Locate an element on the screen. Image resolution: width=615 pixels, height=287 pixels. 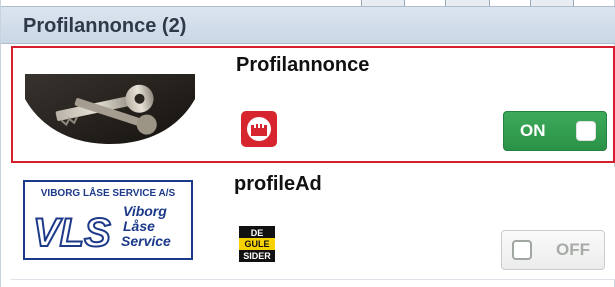
item-title: Profilannonce is located at coordinates (303, 65).